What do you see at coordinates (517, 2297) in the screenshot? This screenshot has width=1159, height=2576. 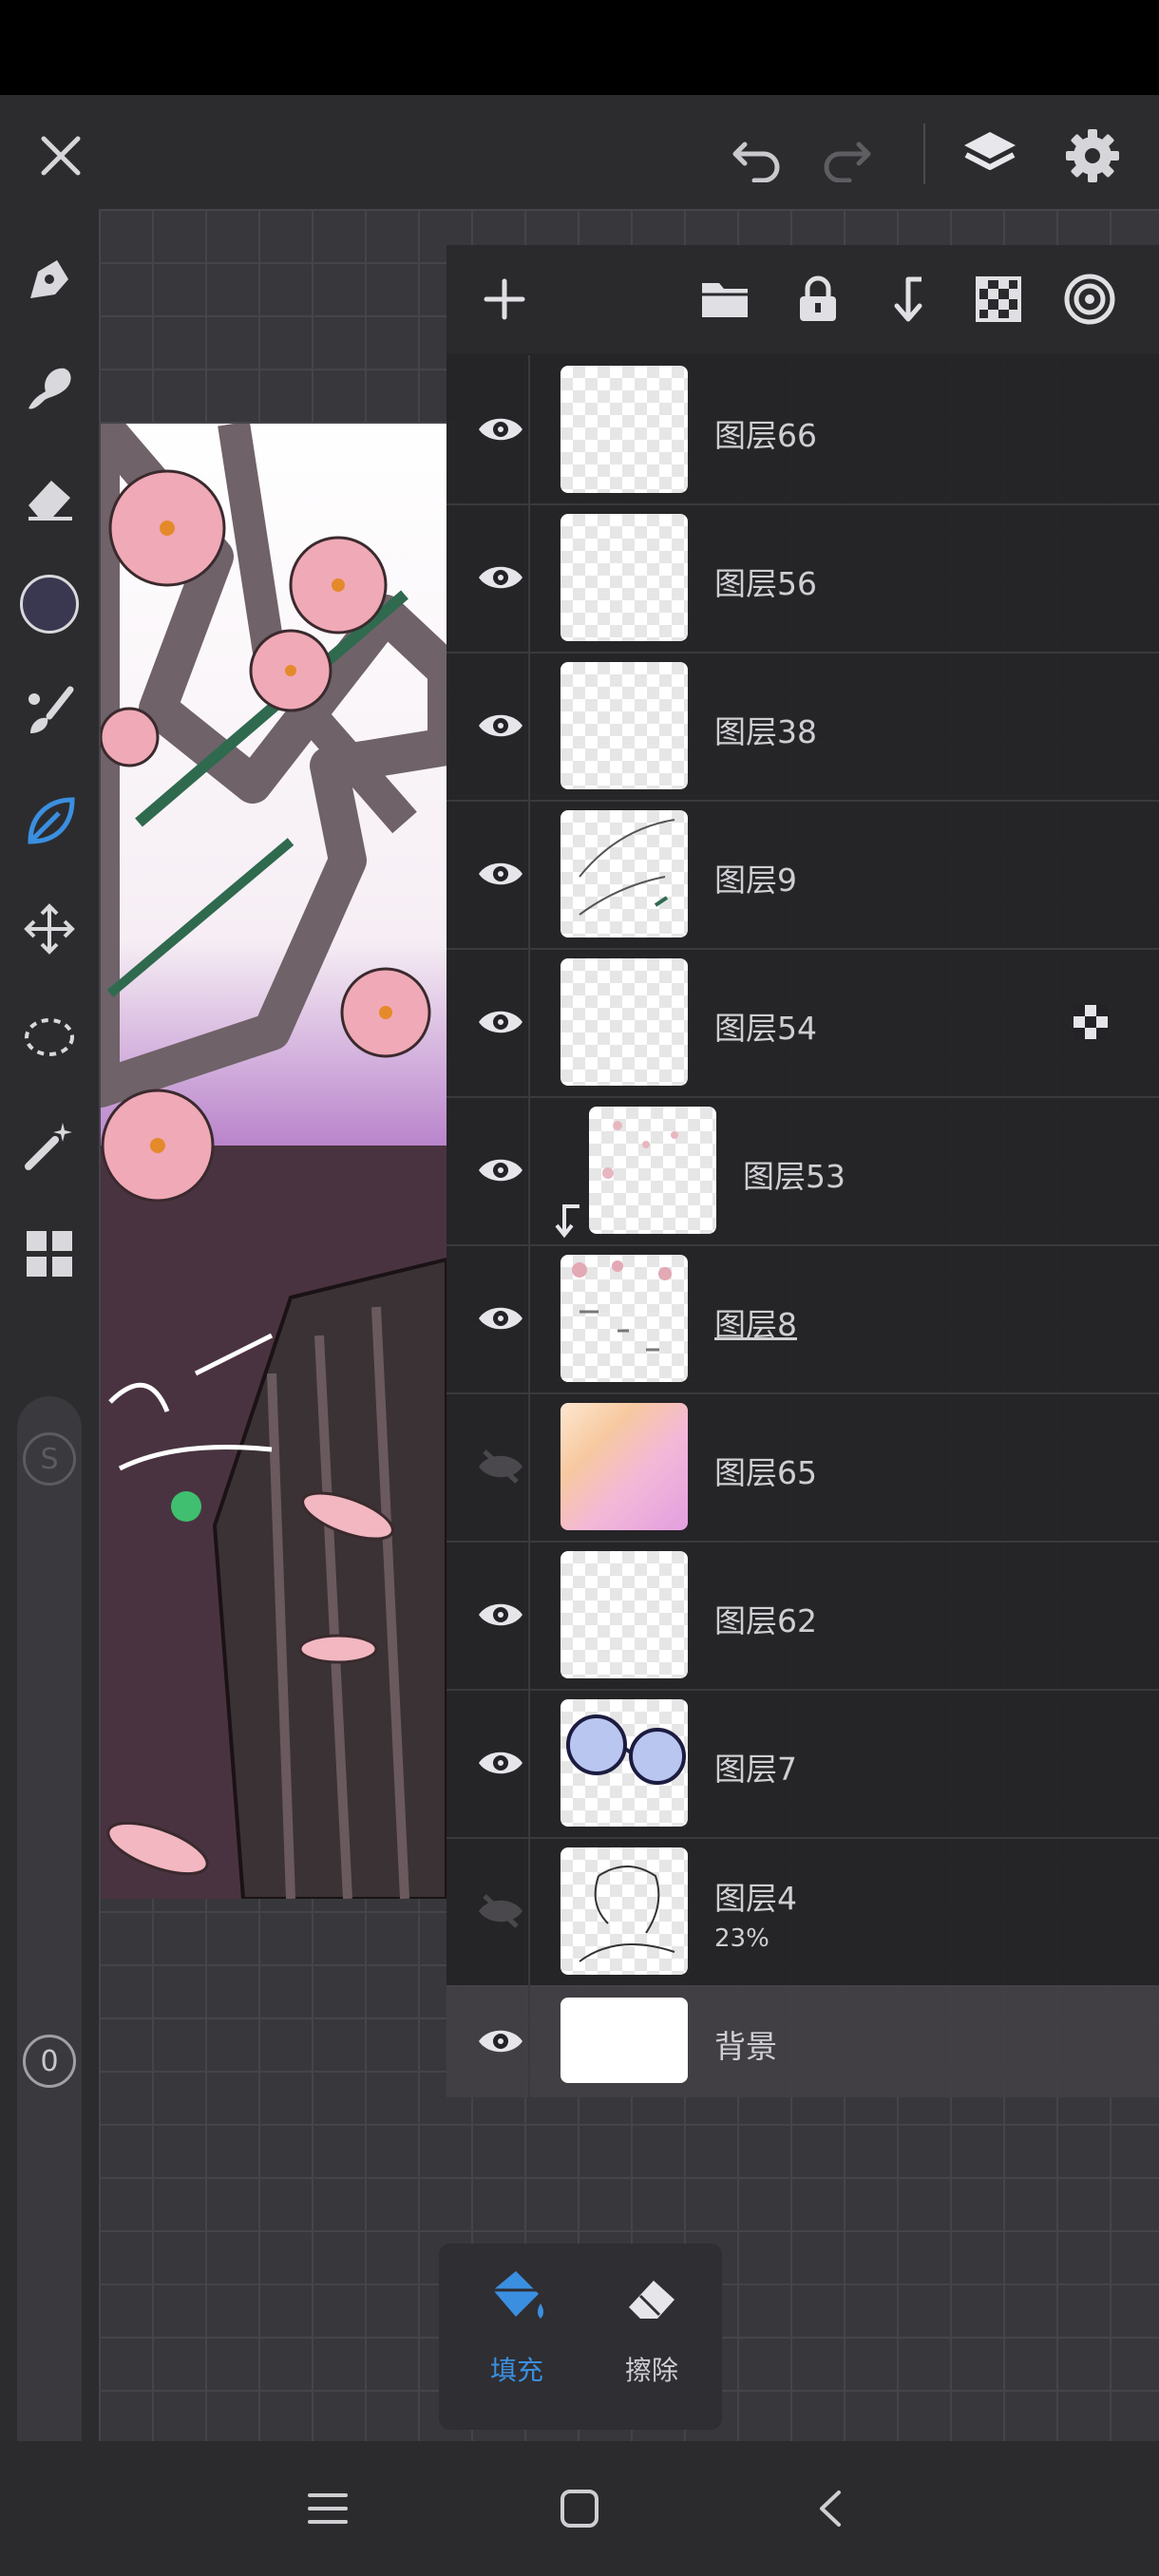 I see `paint-bucket-icon` at bounding box center [517, 2297].